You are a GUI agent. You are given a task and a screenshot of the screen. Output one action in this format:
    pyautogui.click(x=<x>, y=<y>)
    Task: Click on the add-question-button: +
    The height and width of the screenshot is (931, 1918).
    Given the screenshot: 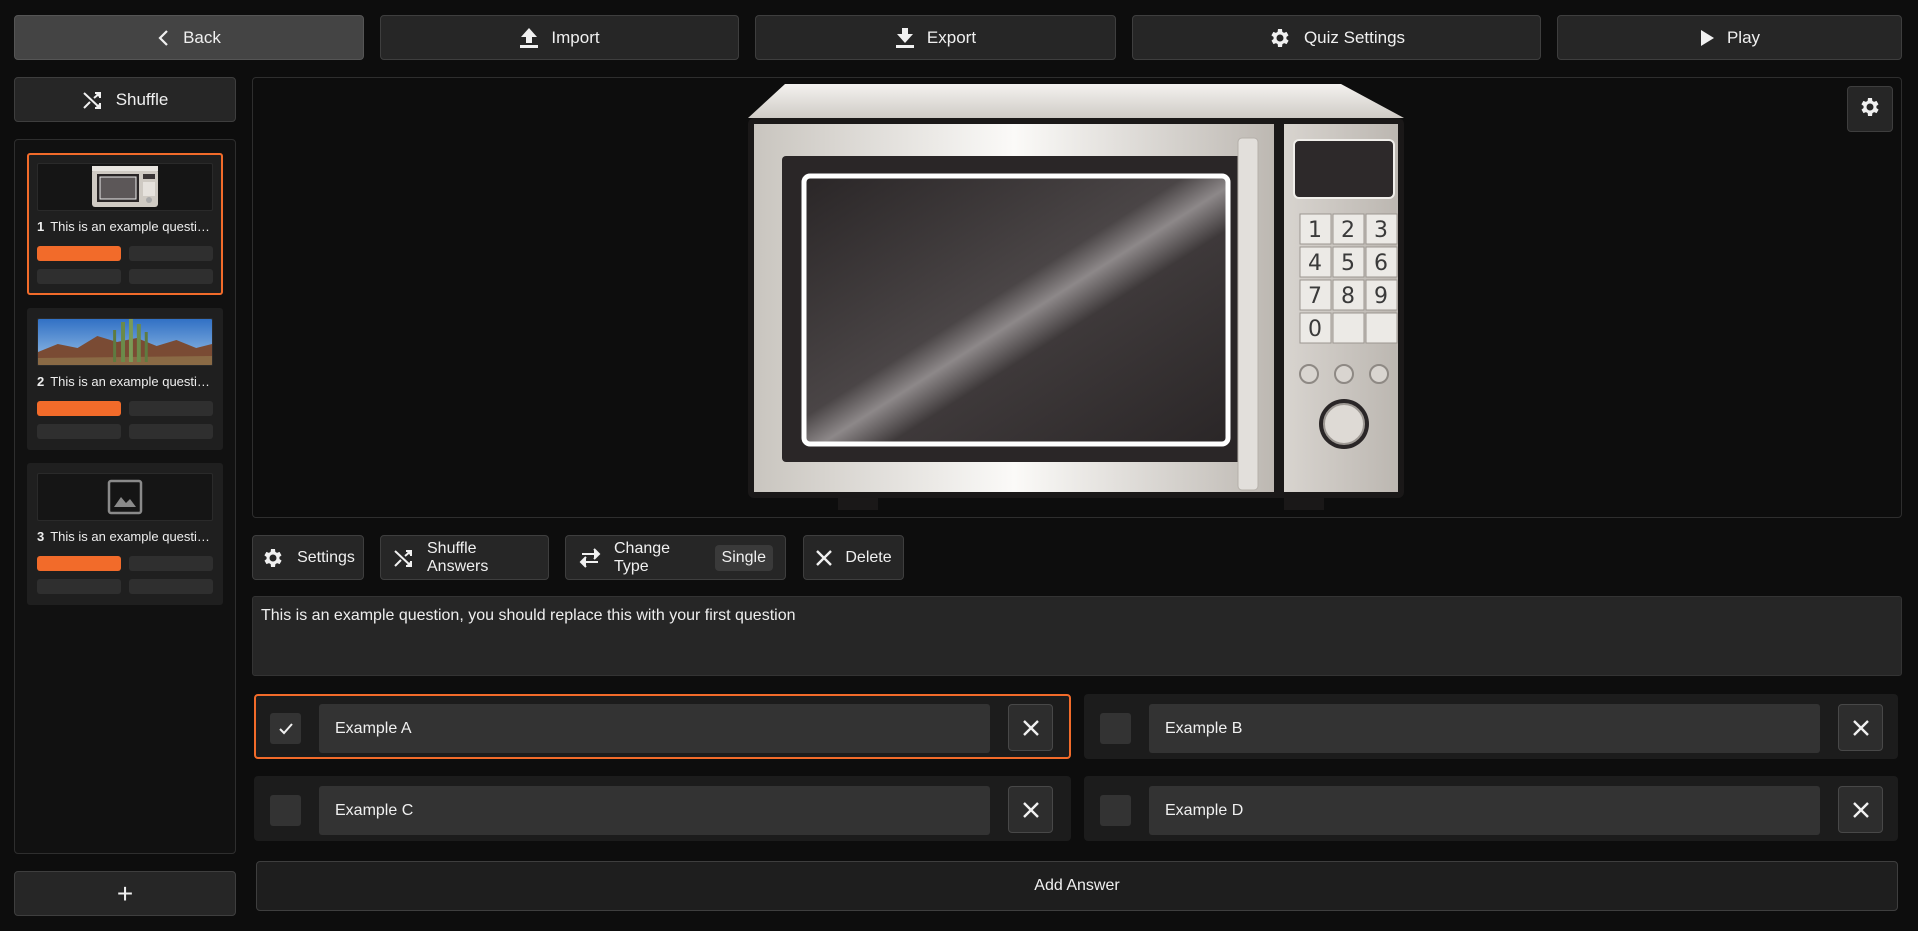 What is the action you would take?
    pyautogui.click(x=125, y=893)
    